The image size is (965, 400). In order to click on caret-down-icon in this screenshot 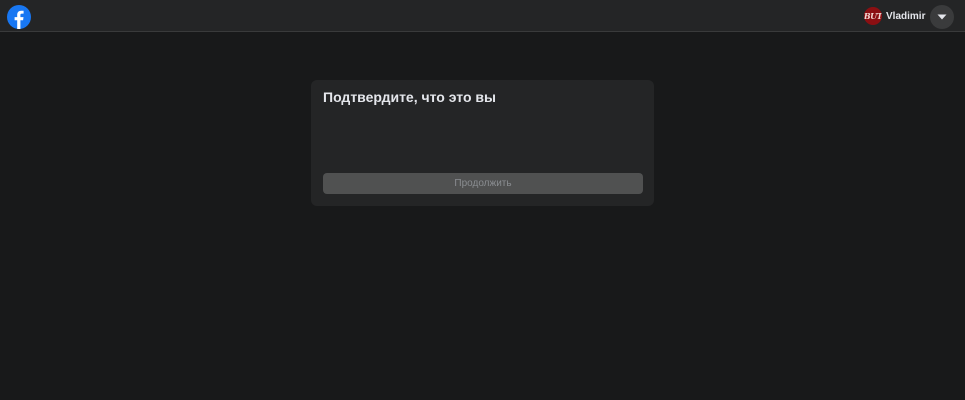, I will do `click(942, 17)`.